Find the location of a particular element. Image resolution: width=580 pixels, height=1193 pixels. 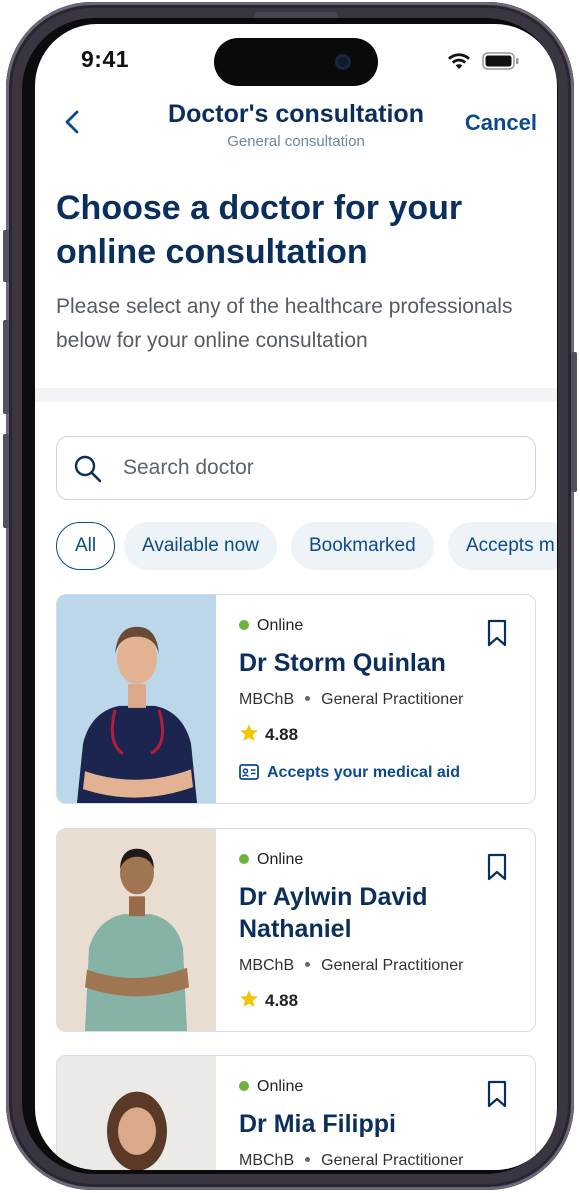

dynamic-island is located at coordinates (296, 62).